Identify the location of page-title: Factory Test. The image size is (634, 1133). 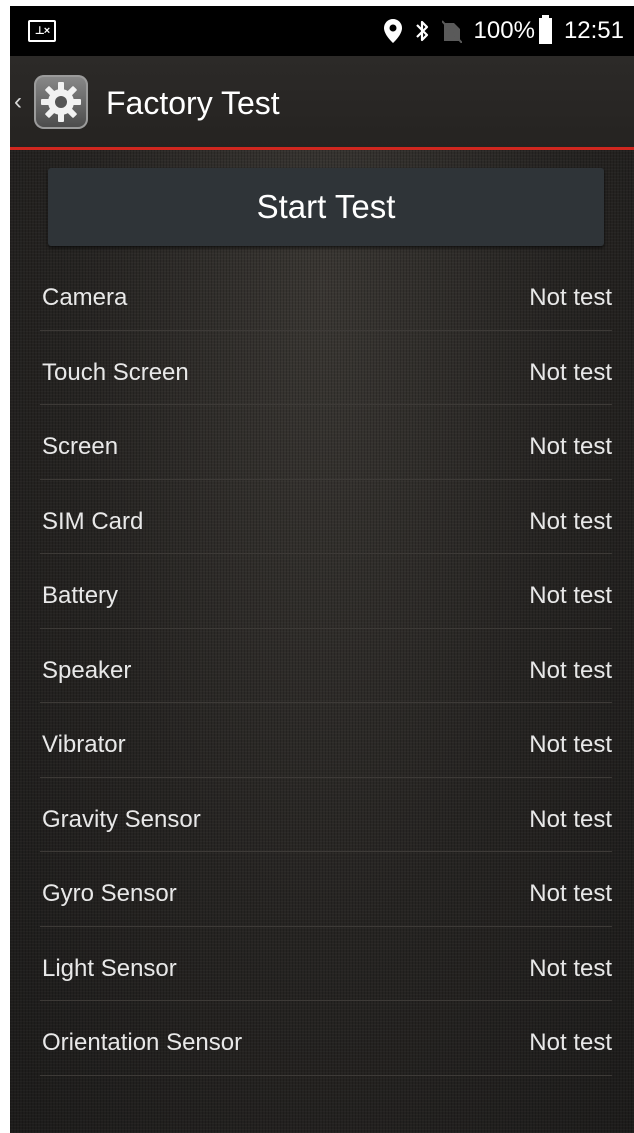
(193, 103).